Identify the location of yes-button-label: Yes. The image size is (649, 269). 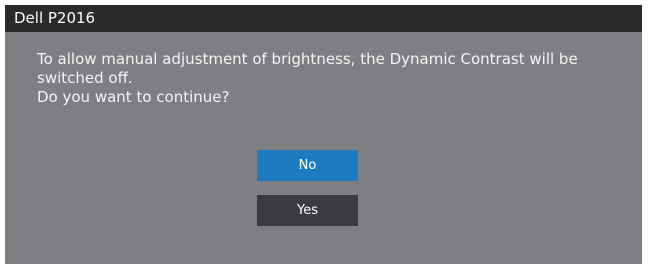
(307, 210).